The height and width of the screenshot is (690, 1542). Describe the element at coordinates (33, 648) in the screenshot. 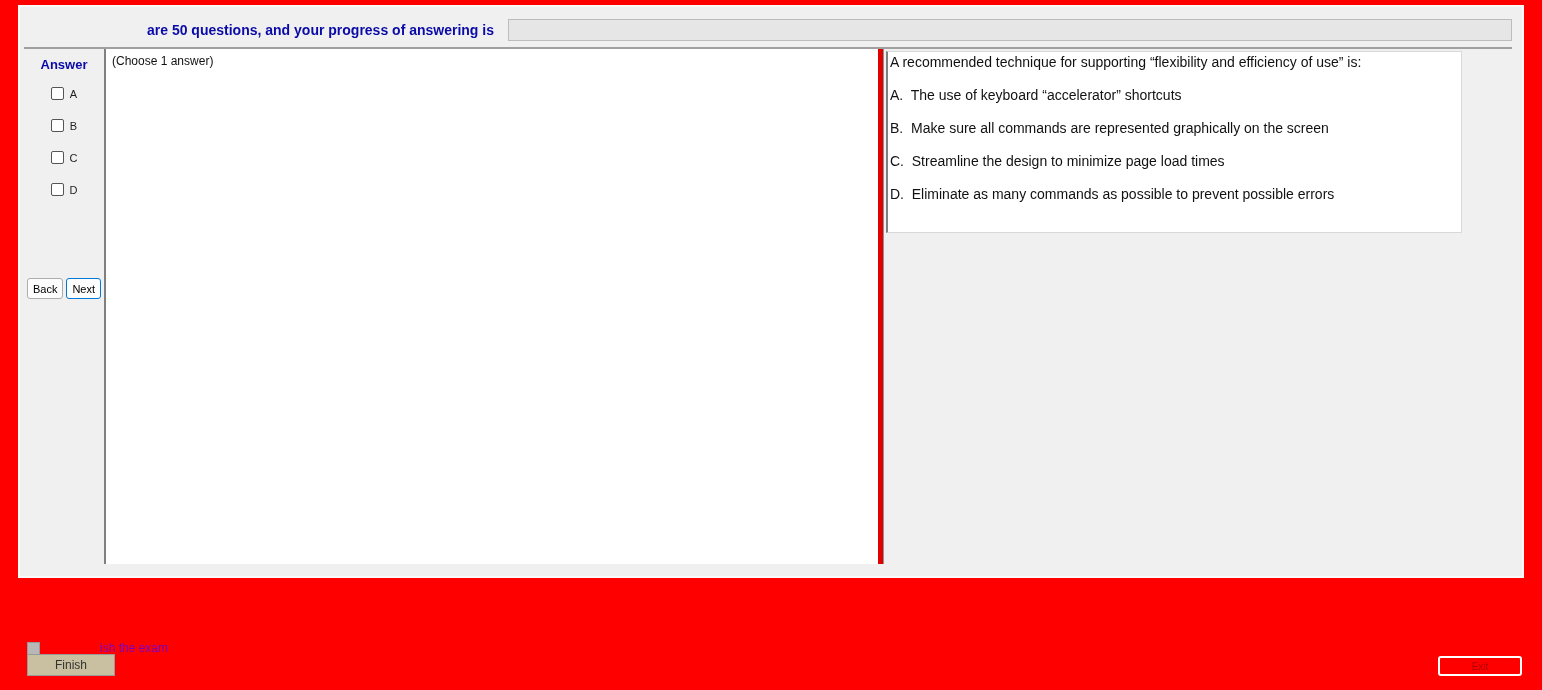

I see `finish-checkbox` at that location.